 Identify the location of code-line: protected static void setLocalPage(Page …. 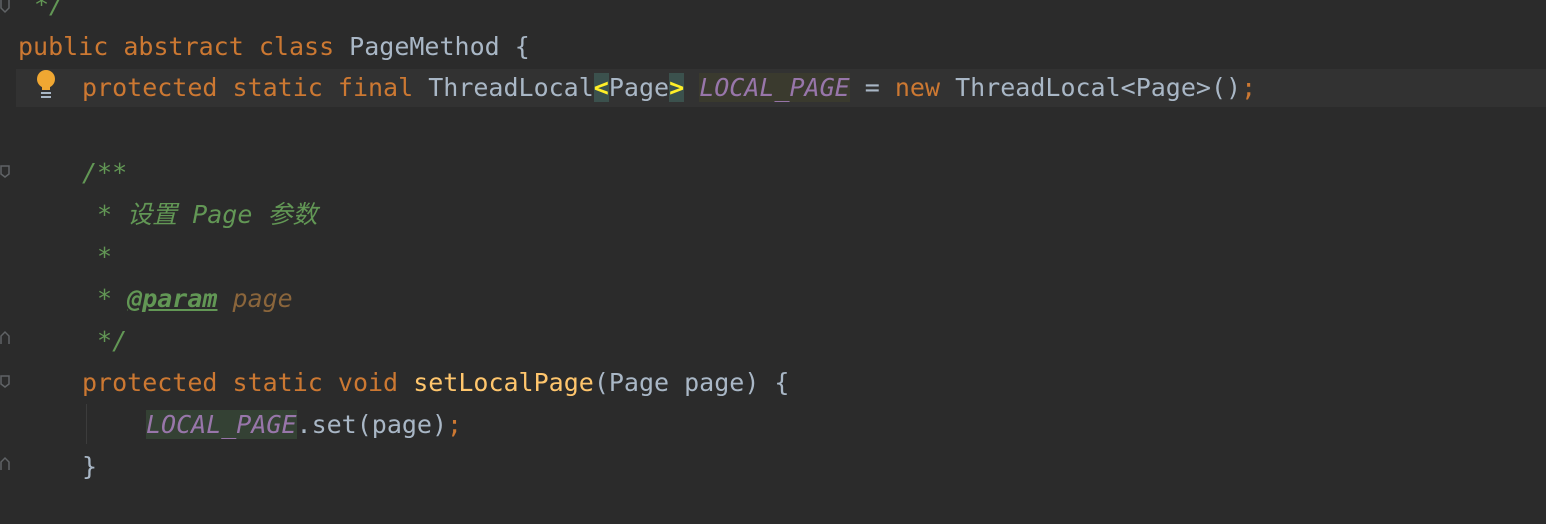
(435, 383).